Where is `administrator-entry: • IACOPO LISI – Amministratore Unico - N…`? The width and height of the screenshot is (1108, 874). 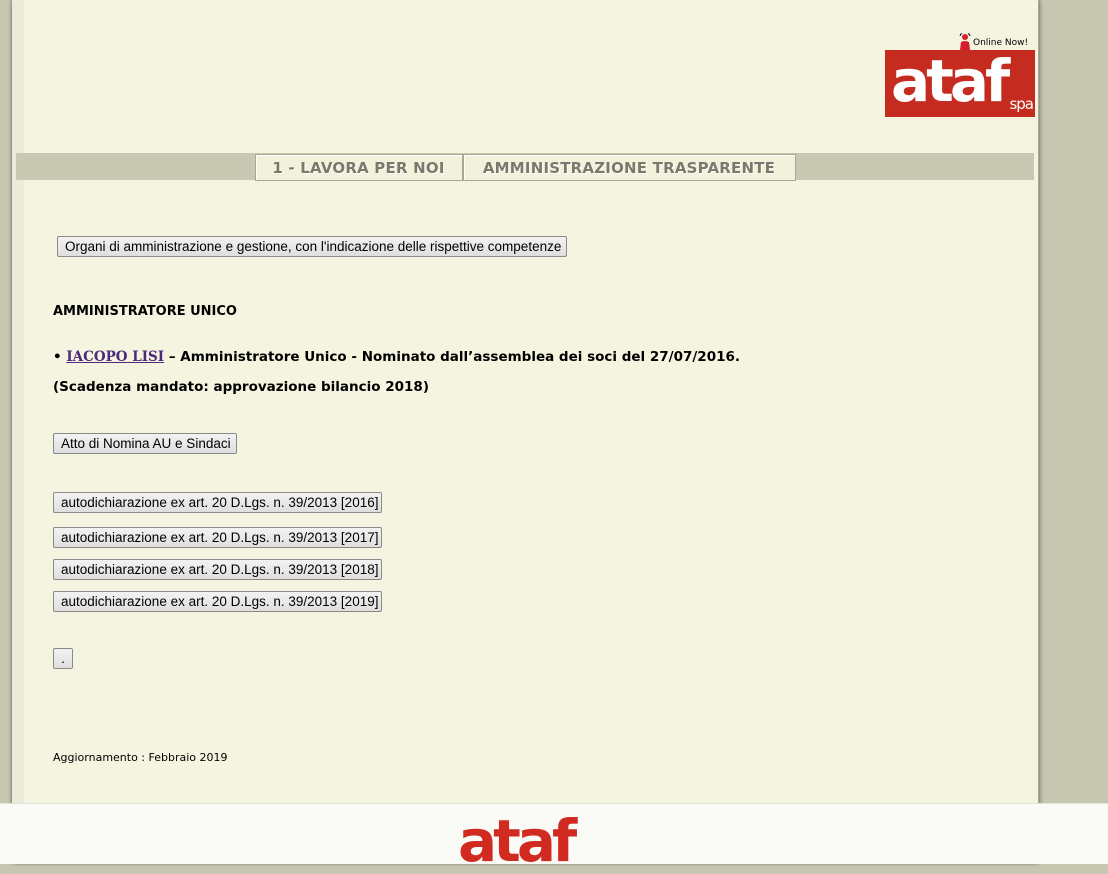
administrator-entry: • IACOPO LISI – Amministratore Unico - N… is located at coordinates (396, 357).